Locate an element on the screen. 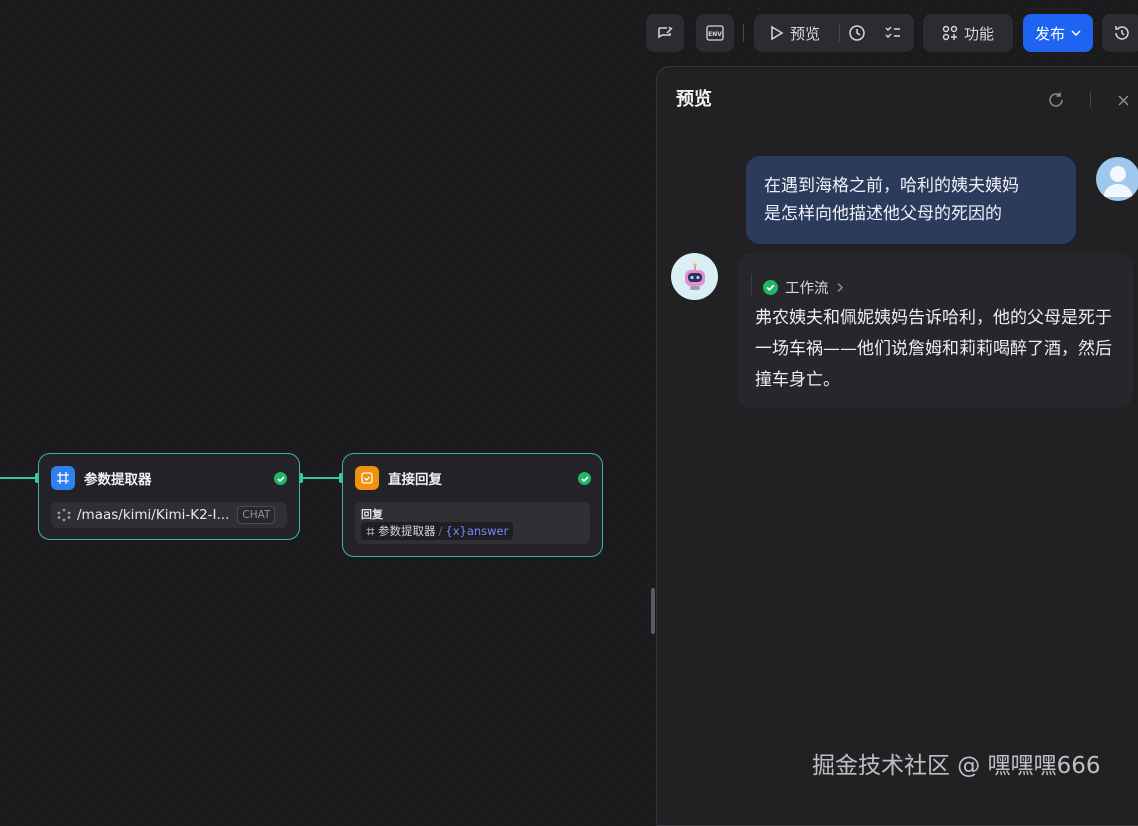 The width and height of the screenshot is (1138, 826). model-selector: /maas/kimi/Kimi-K2-I... CHAT is located at coordinates (169, 515).